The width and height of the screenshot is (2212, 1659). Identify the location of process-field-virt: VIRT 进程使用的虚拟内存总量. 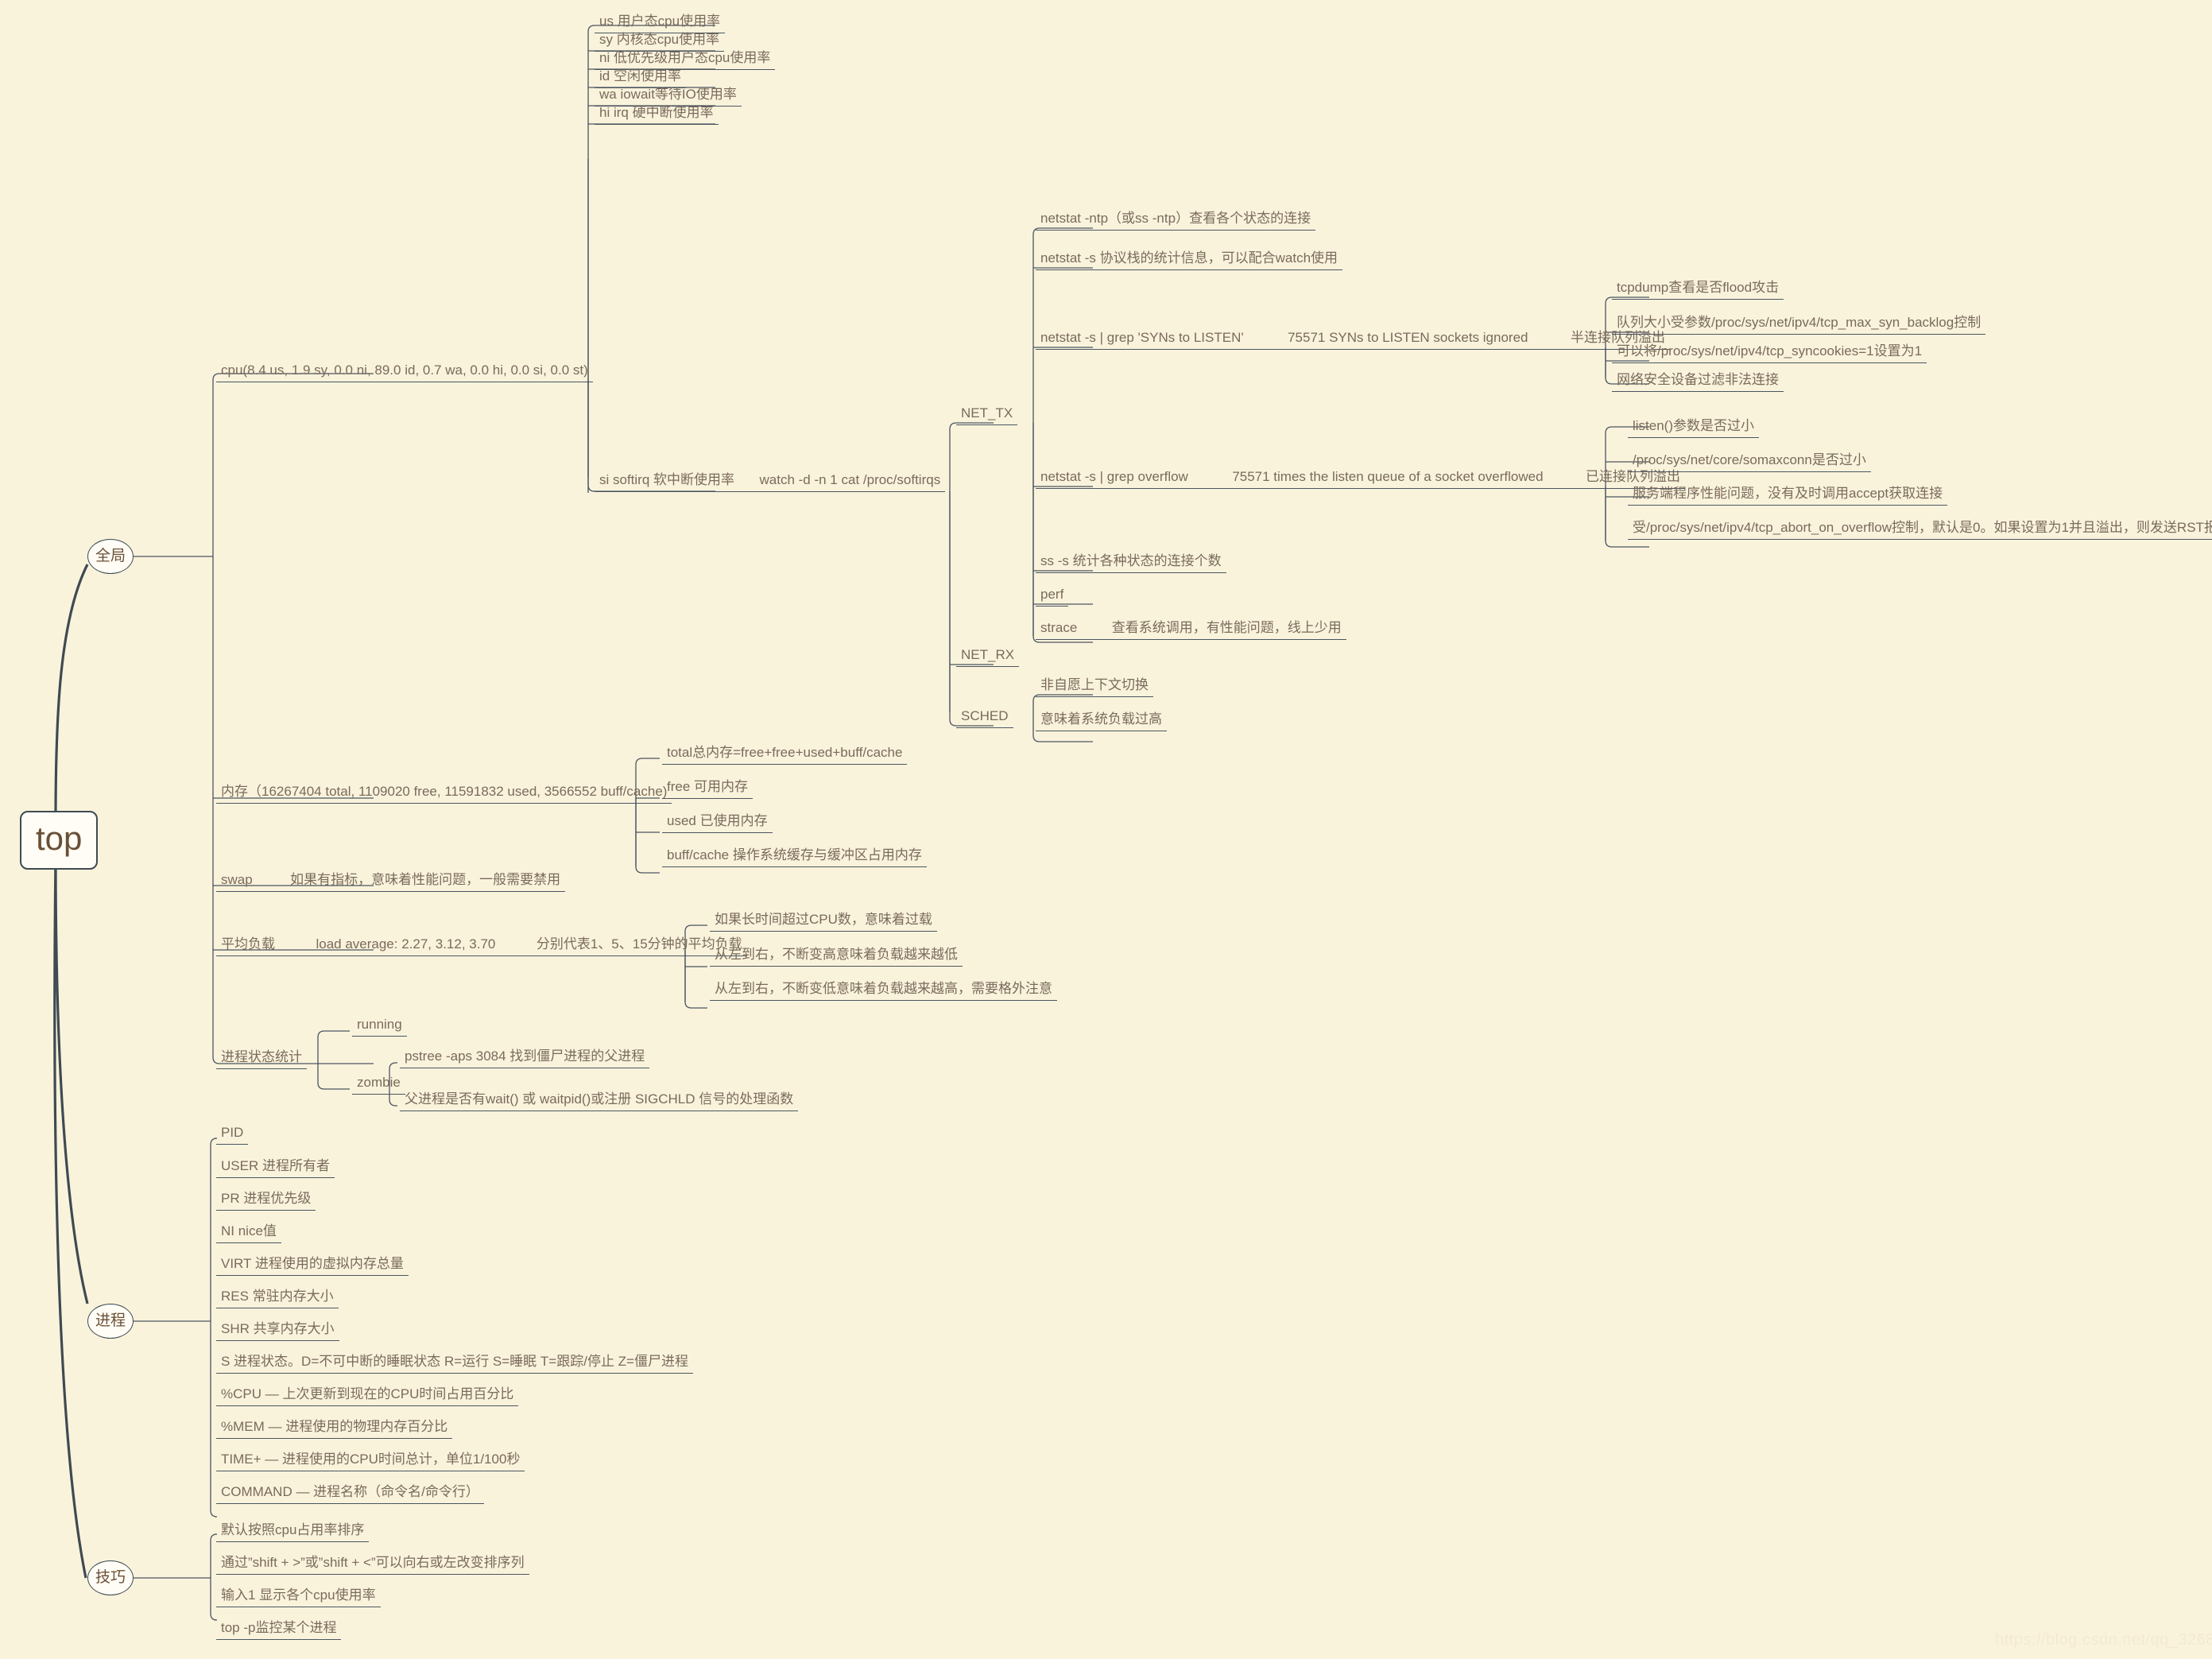
(312, 1265).